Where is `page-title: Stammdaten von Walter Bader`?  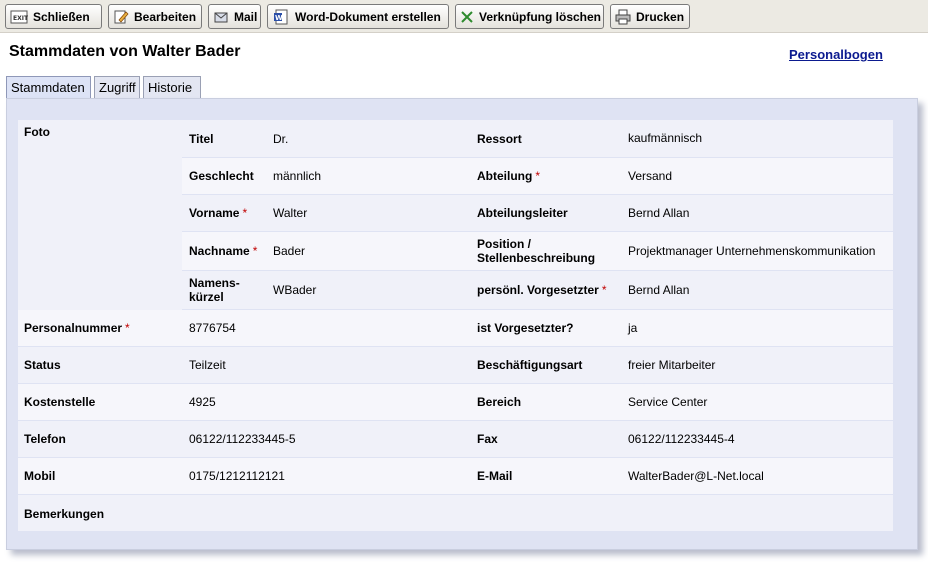
page-title: Stammdaten von Walter Bader is located at coordinates (125, 51).